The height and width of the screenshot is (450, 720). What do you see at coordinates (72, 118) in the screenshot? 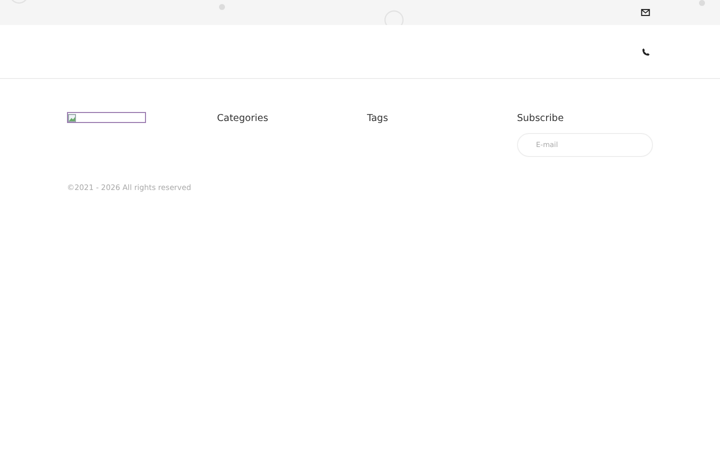
I see `broken-image-icon` at bounding box center [72, 118].